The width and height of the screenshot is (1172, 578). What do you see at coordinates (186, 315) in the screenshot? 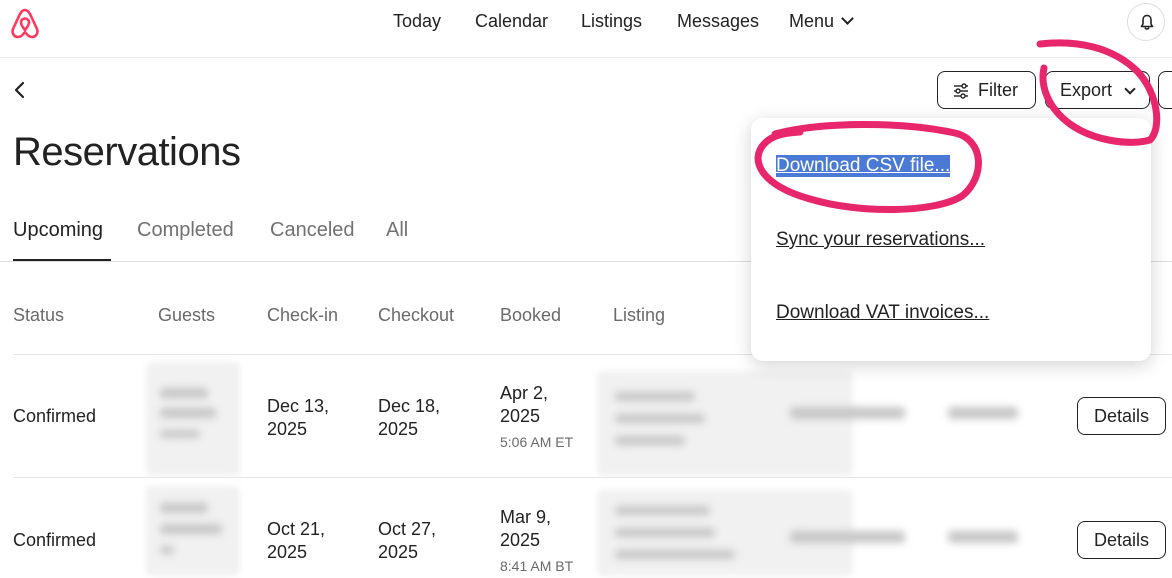
I see `column-header-guests: Guests` at bounding box center [186, 315].